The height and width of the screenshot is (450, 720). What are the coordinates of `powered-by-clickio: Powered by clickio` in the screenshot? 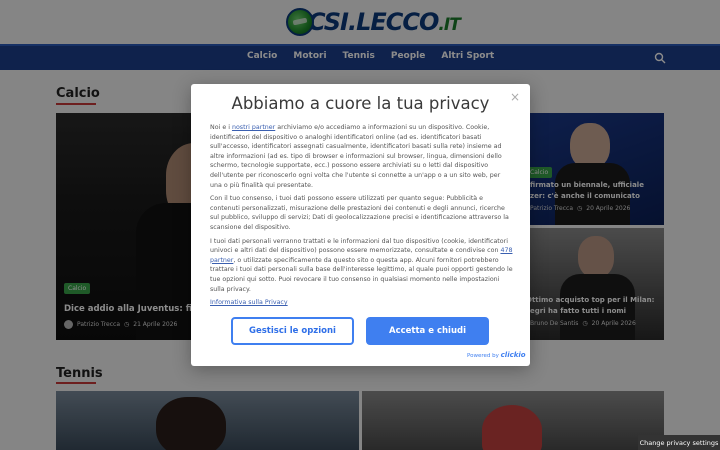 It's located at (496, 355).